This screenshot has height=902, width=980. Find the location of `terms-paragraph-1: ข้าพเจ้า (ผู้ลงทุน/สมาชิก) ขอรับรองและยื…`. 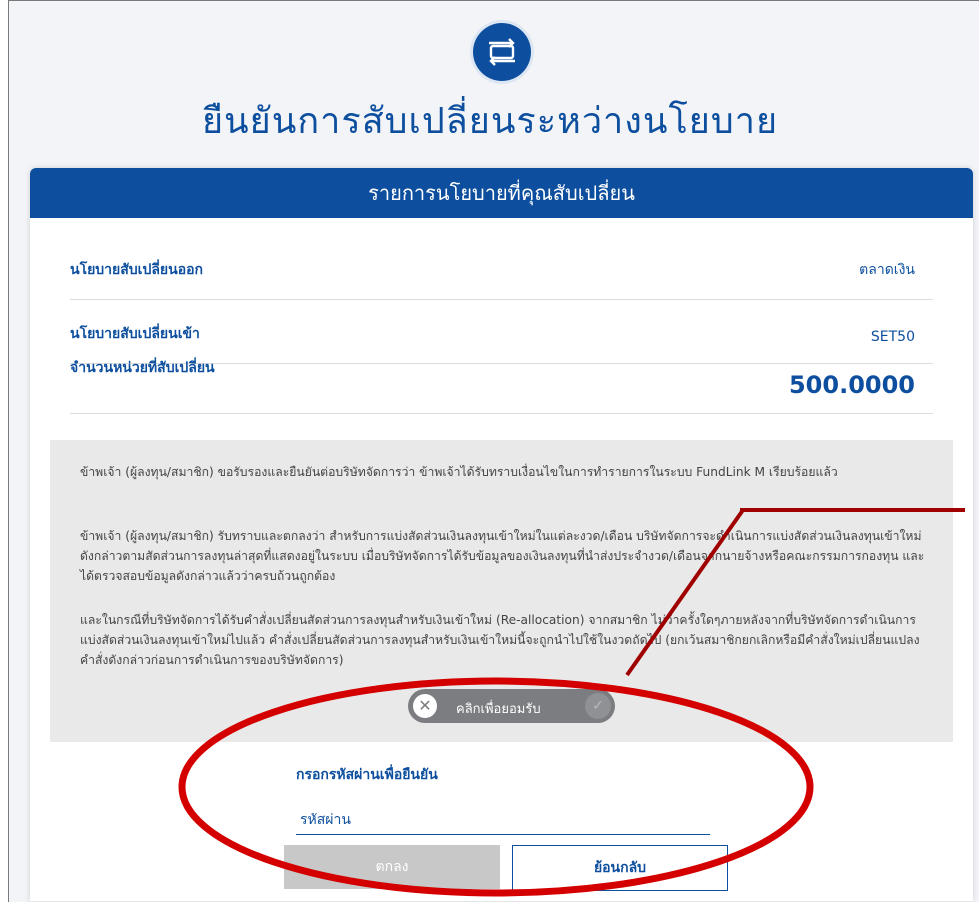

terms-paragraph-1: ข้าพเจ้า (ผู้ลงทุน/สมาชิก) ขอรับรองและยื… is located at coordinates (459, 472).